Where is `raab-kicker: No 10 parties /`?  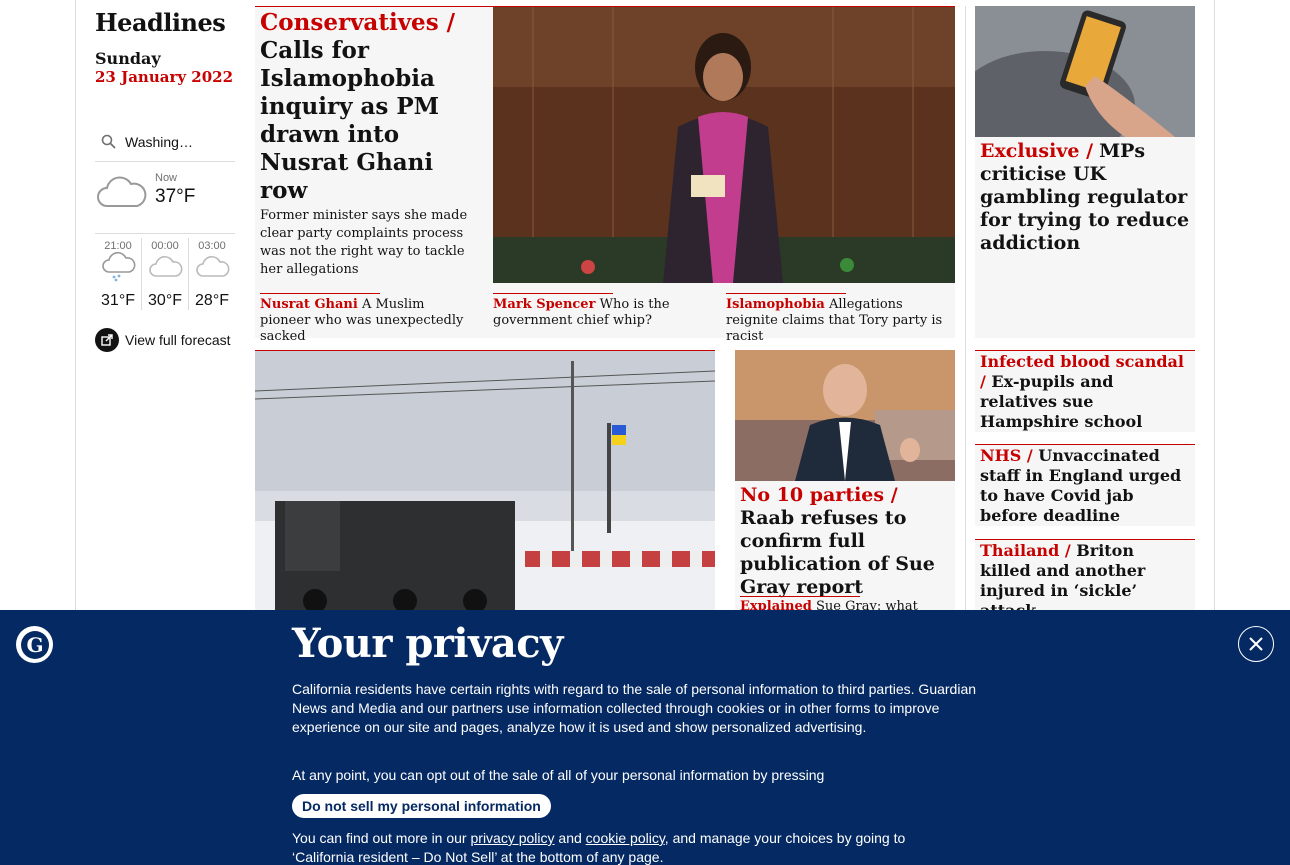 raab-kicker: No 10 parties / is located at coordinates (819, 495).